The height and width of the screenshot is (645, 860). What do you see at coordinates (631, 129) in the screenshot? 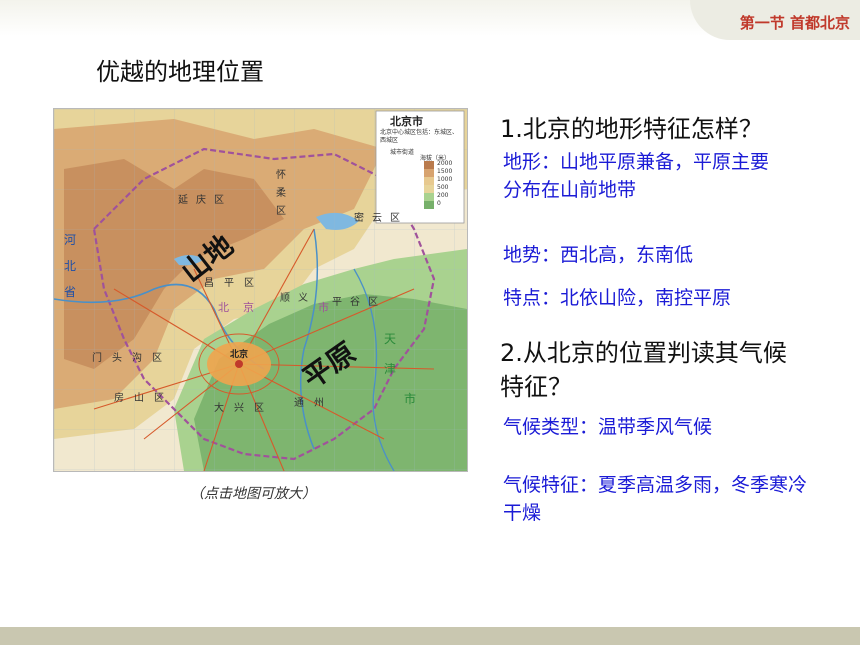
I see `question-1: 1.北京的地形特征怎样？` at bounding box center [631, 129].